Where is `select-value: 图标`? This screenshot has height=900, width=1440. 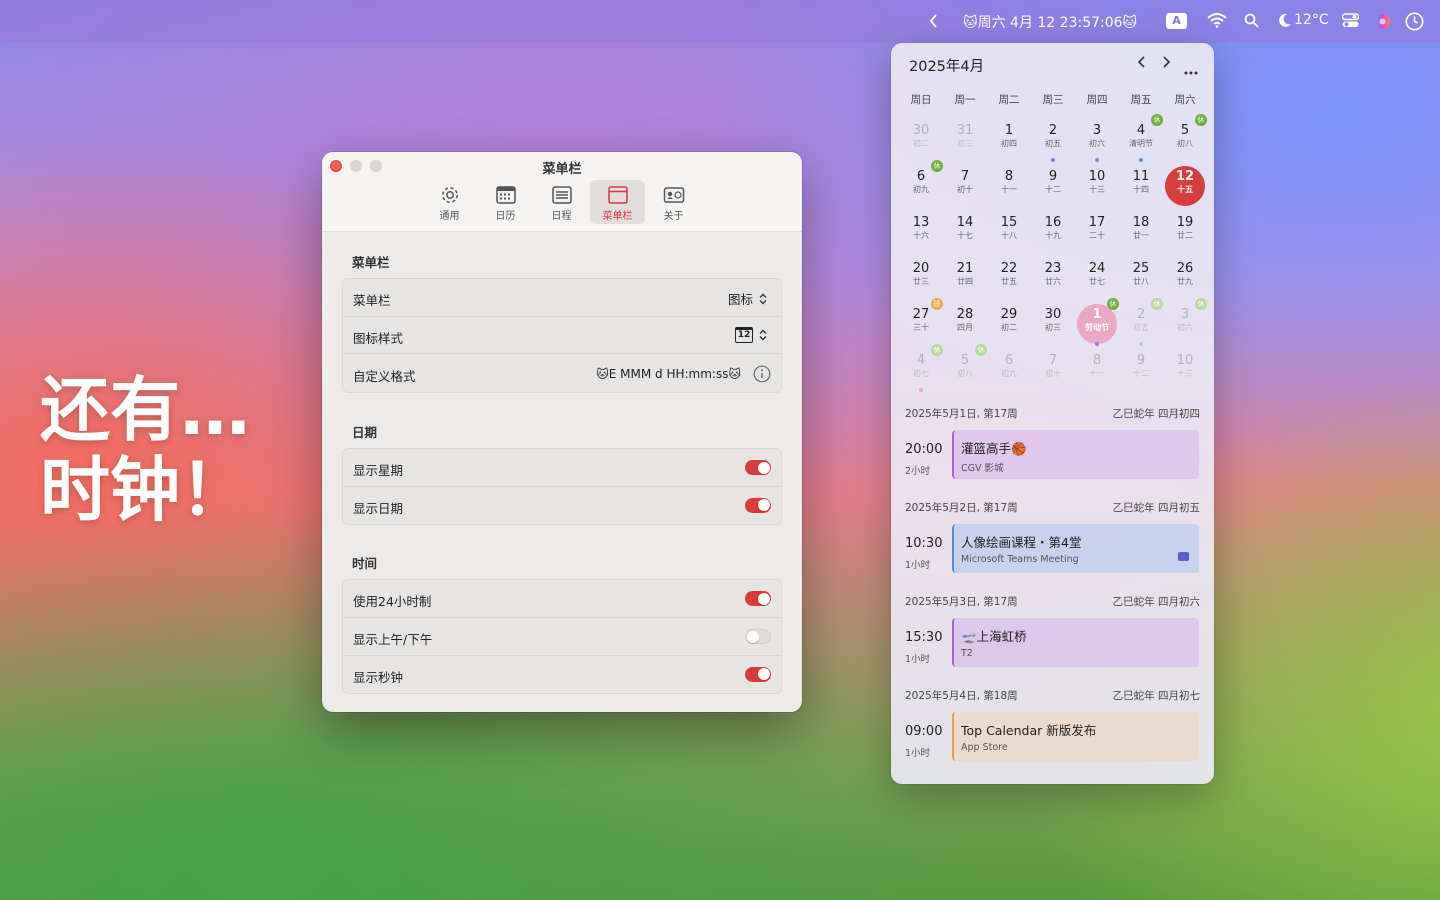
select-value: 图标 is located at coordinates (740, 299).